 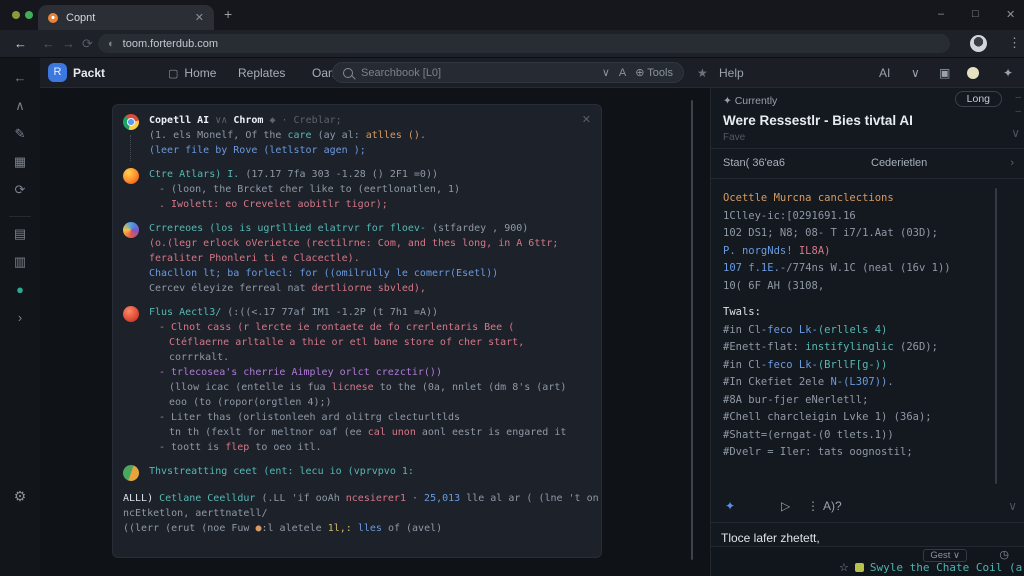 I want to click on text-segment: atlles (), so click(x=392, y=135).